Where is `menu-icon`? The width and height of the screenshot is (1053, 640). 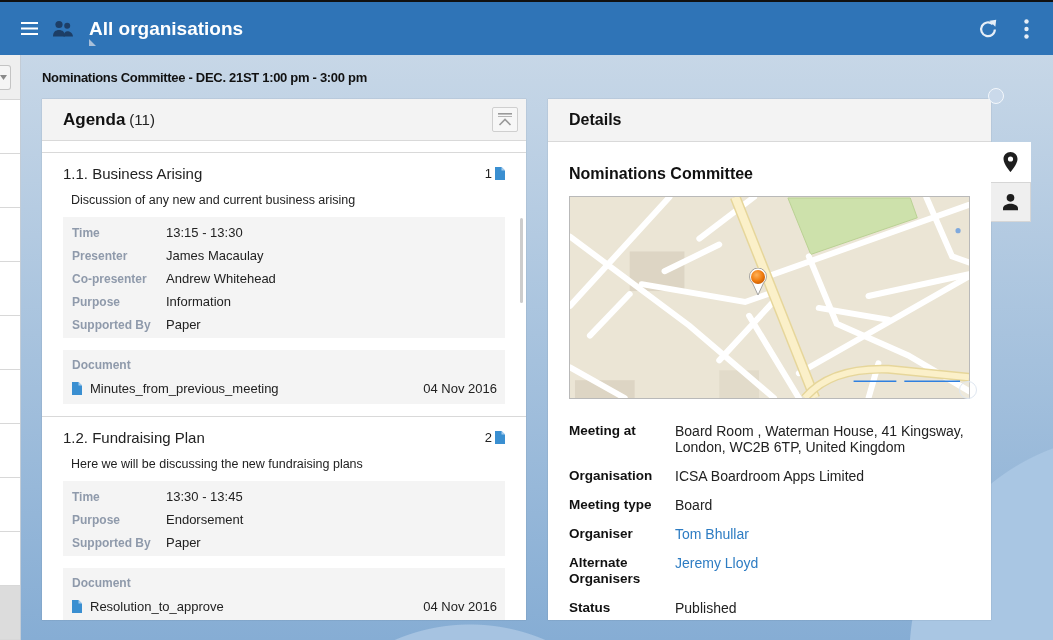
menu-icon is located at coordinates (29, 28).